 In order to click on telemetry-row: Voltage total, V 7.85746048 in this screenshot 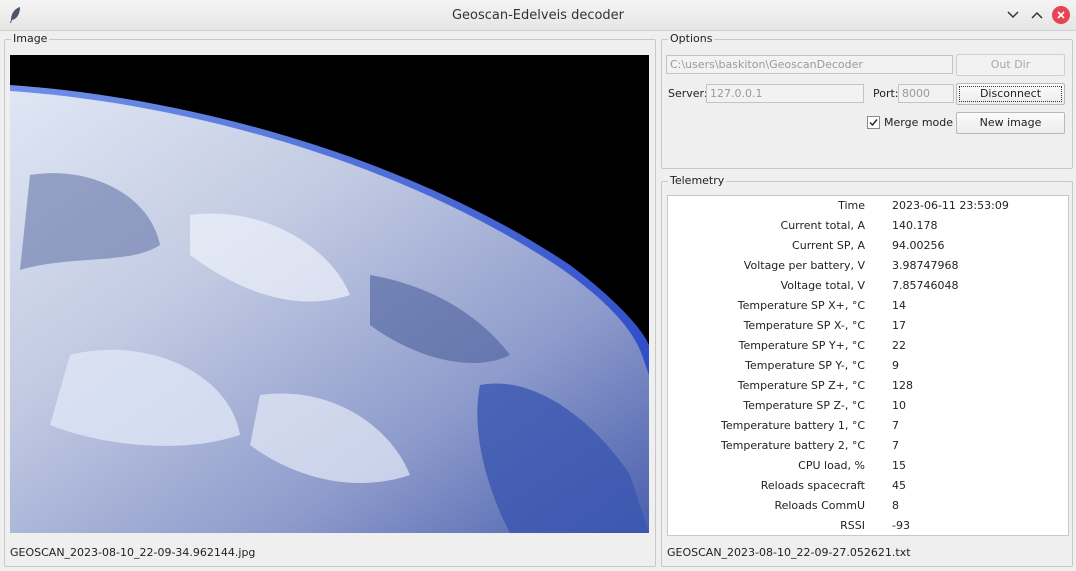, I will do `click(868, 286)`.